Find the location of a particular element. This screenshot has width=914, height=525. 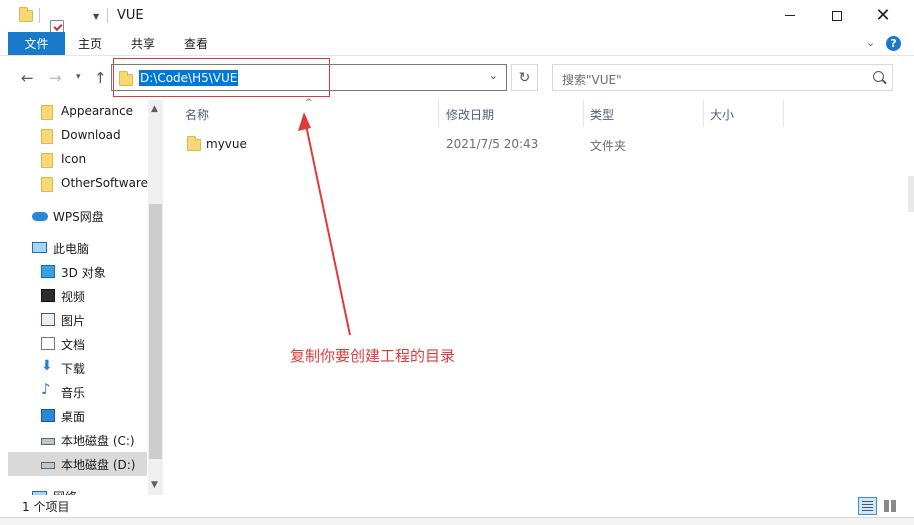

large-icons-view-icon is located at coordinates (890, 506).